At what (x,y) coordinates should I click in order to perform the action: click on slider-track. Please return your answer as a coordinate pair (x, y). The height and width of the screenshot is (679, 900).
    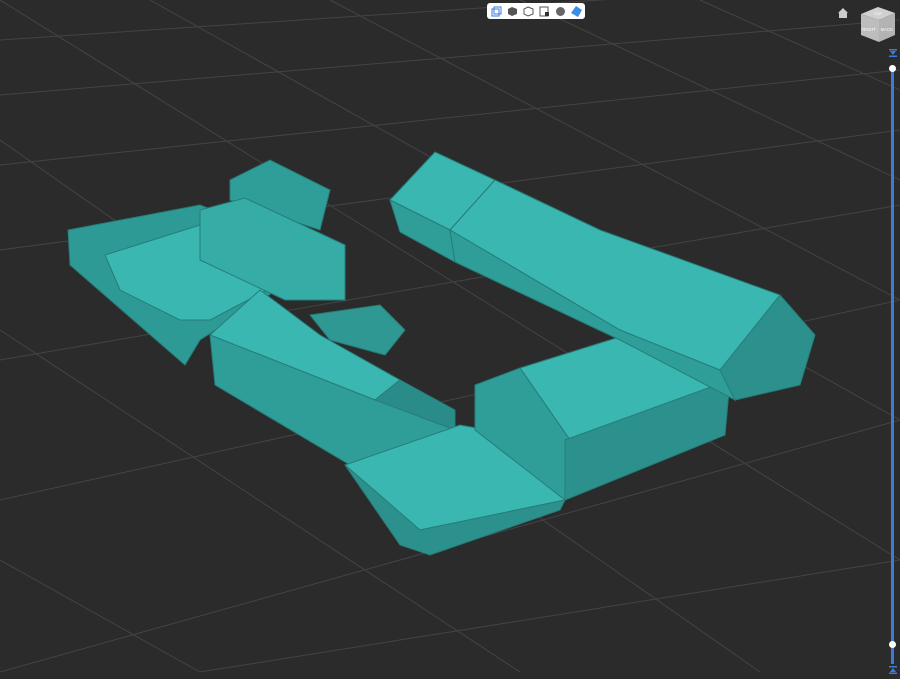
    Looking at the image, I should click on (892, 366).